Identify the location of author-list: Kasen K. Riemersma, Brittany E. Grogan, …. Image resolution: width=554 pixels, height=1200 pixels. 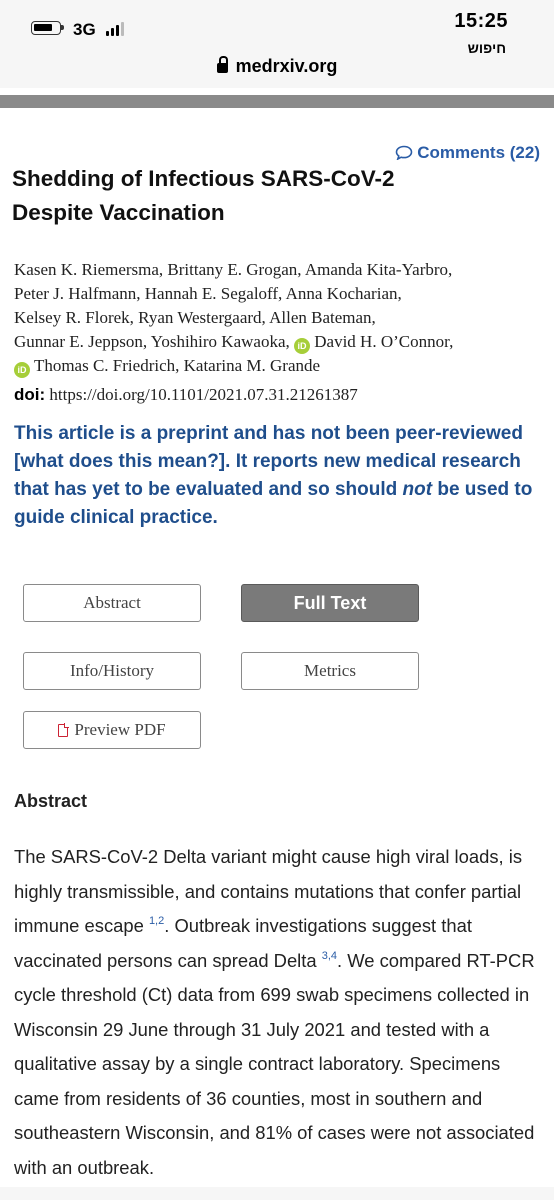
(279, 318).